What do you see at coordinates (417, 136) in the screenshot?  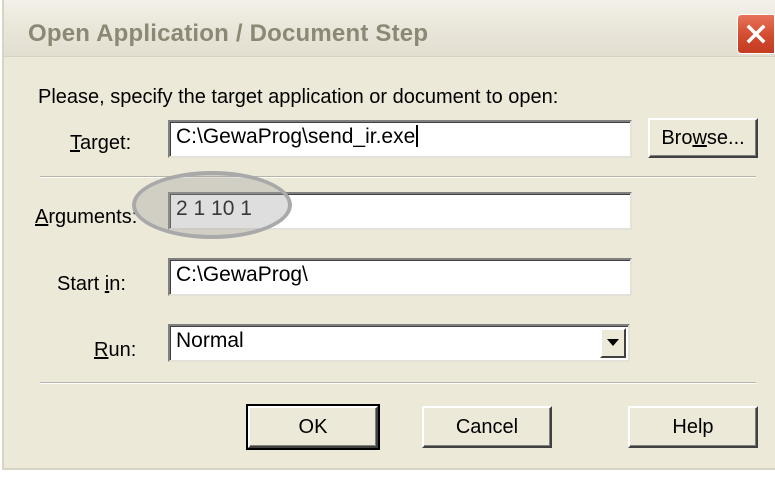 I see `text-caret` at bounding box center [417, 136].